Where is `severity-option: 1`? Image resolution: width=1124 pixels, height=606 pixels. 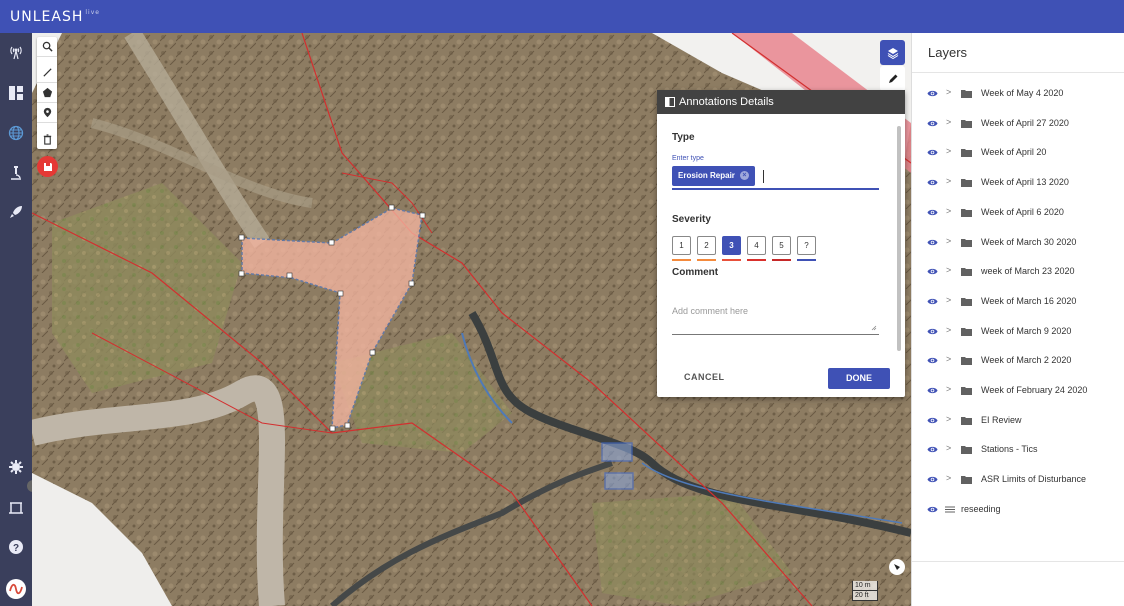 severity-option: 1 is located at coordinates (681, 245).